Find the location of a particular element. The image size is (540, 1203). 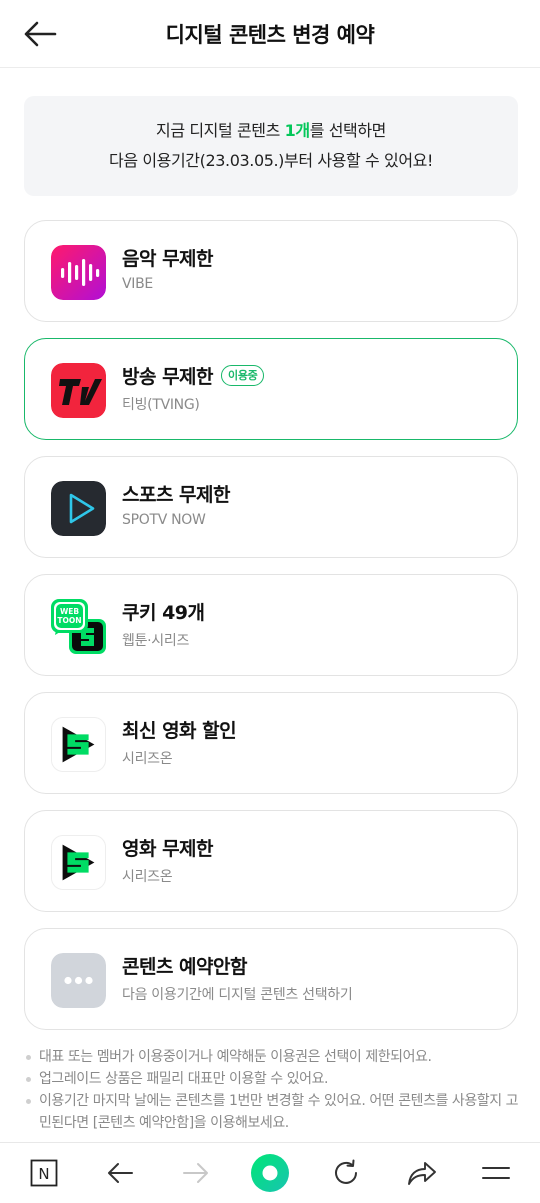

arrow-left-icon is located at coordinates (40, 34).